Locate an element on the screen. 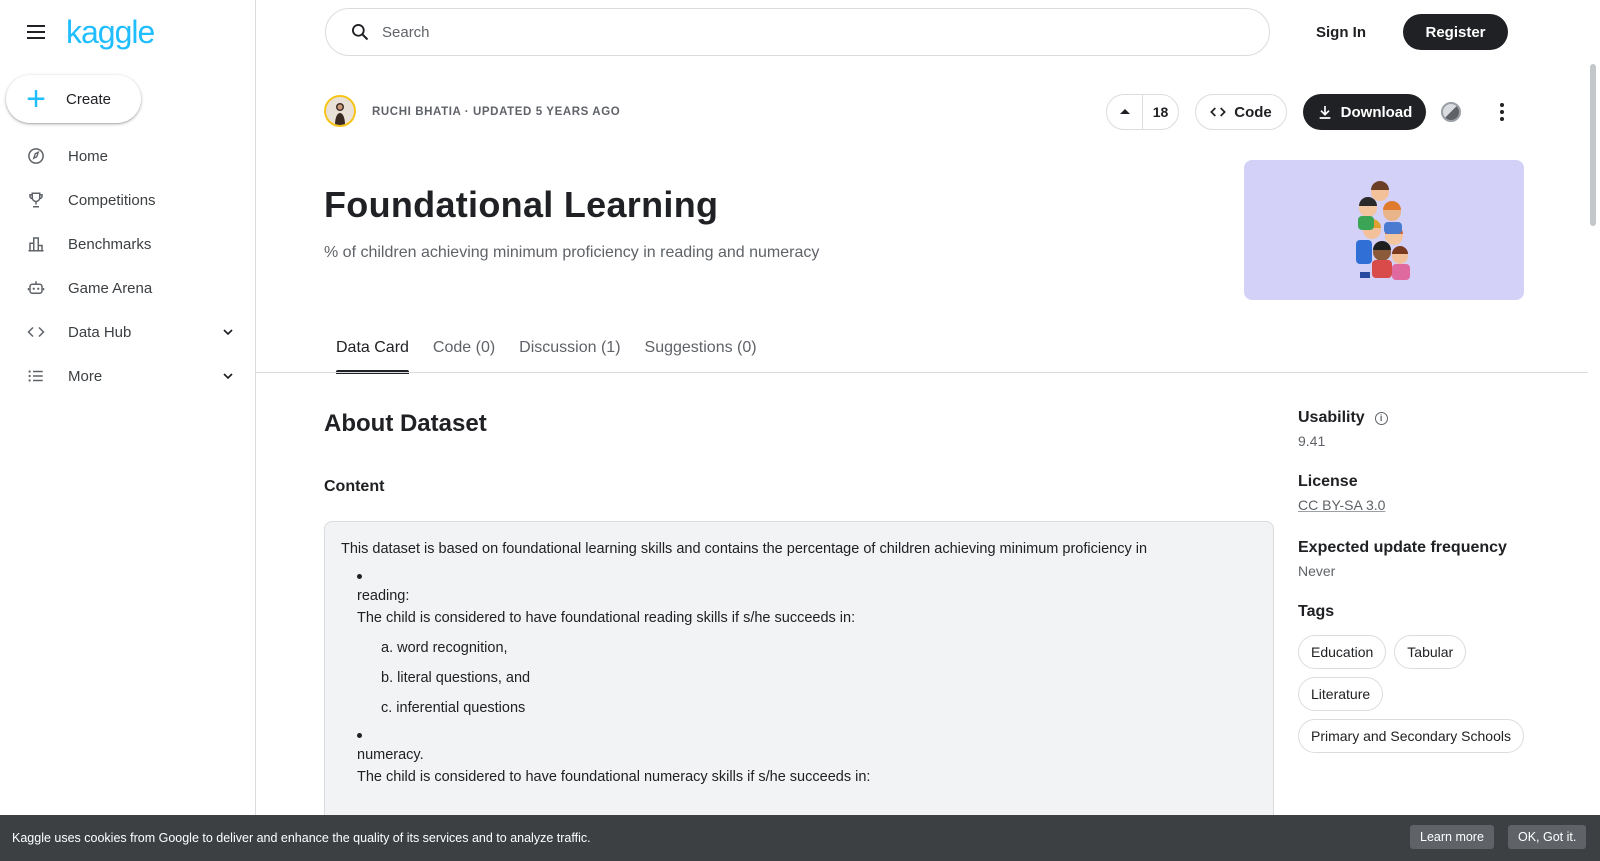 The height and width of the screenshot is (861, 1600). create-button: + Create is located at coordinates (73, 99).